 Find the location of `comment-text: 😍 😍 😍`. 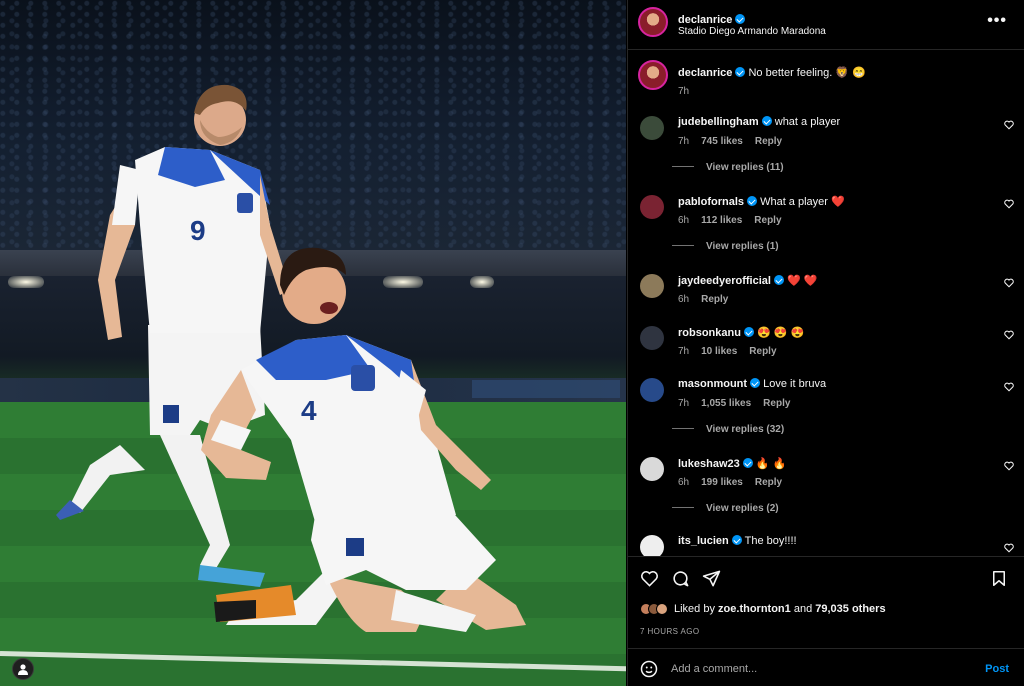

comment-text: 😍 😍 😍 is located at coordinates (781, 333).